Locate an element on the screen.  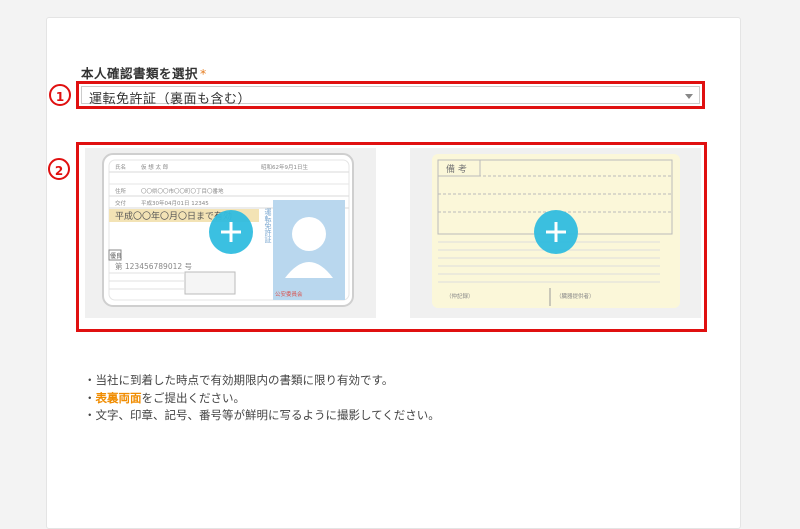
side-text: 運転免許証 is located at coordinates (268, 225).